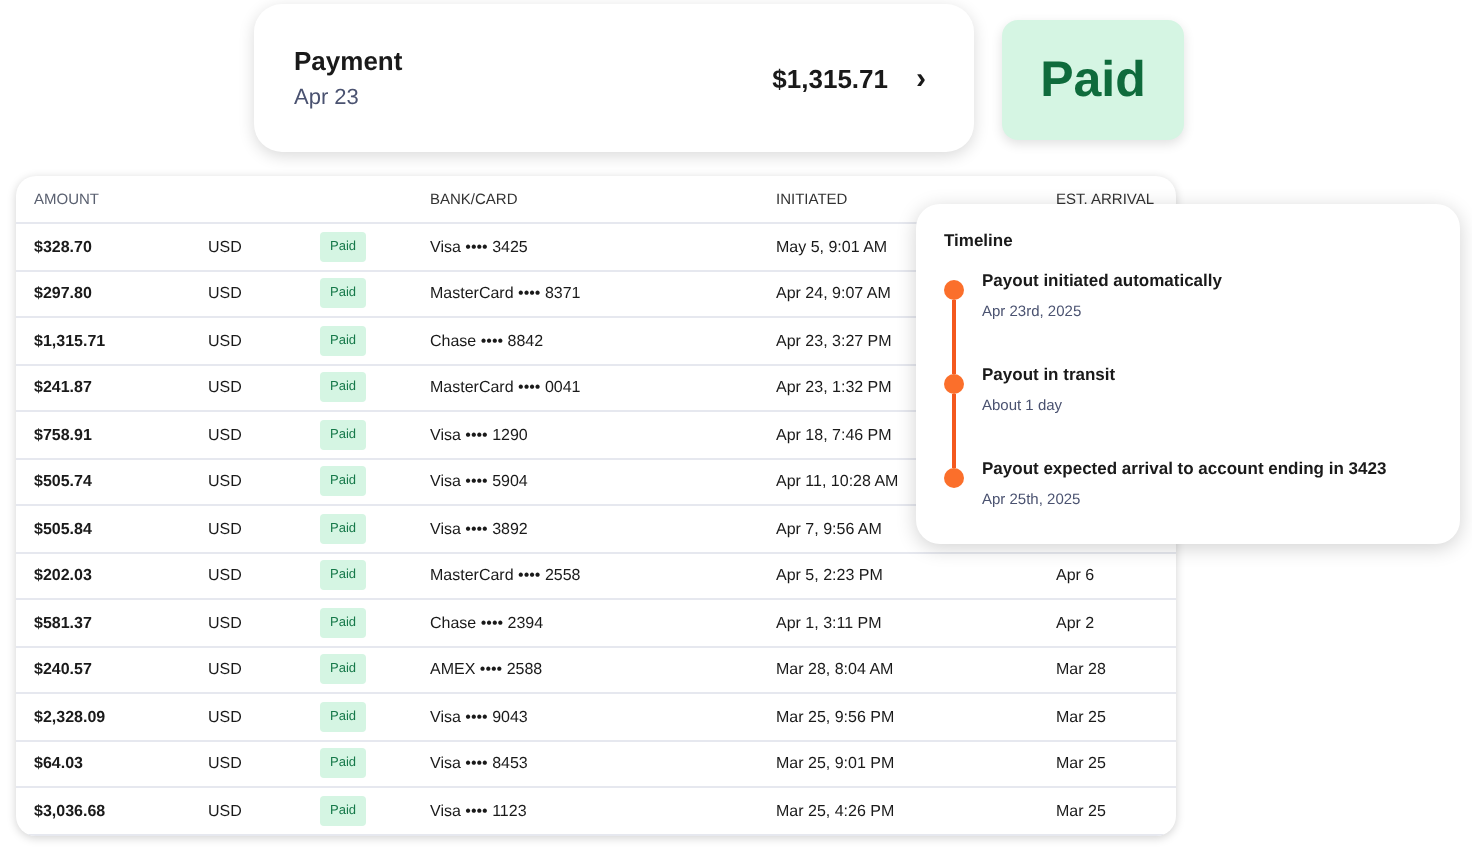  What do you see at coordinates (1075, 622) in the screenshot?
I see `arrival-cell: Apr 2` at bounding box center [1075, 622].